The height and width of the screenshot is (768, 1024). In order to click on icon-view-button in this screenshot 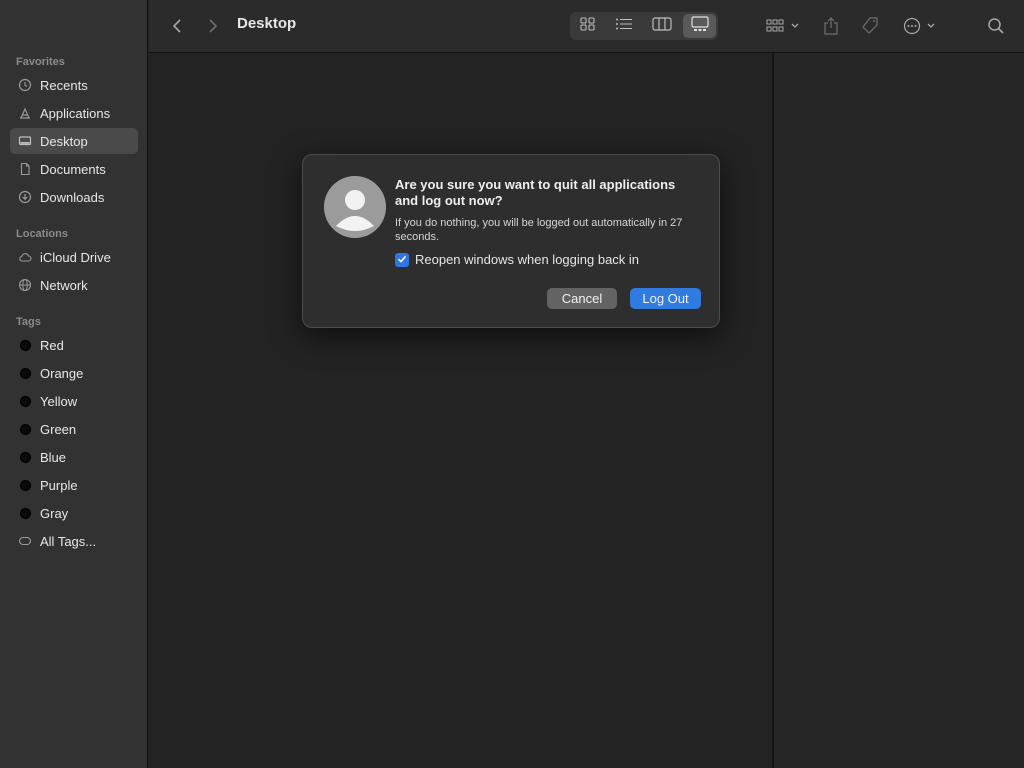, I will do `click(588, 26)`.